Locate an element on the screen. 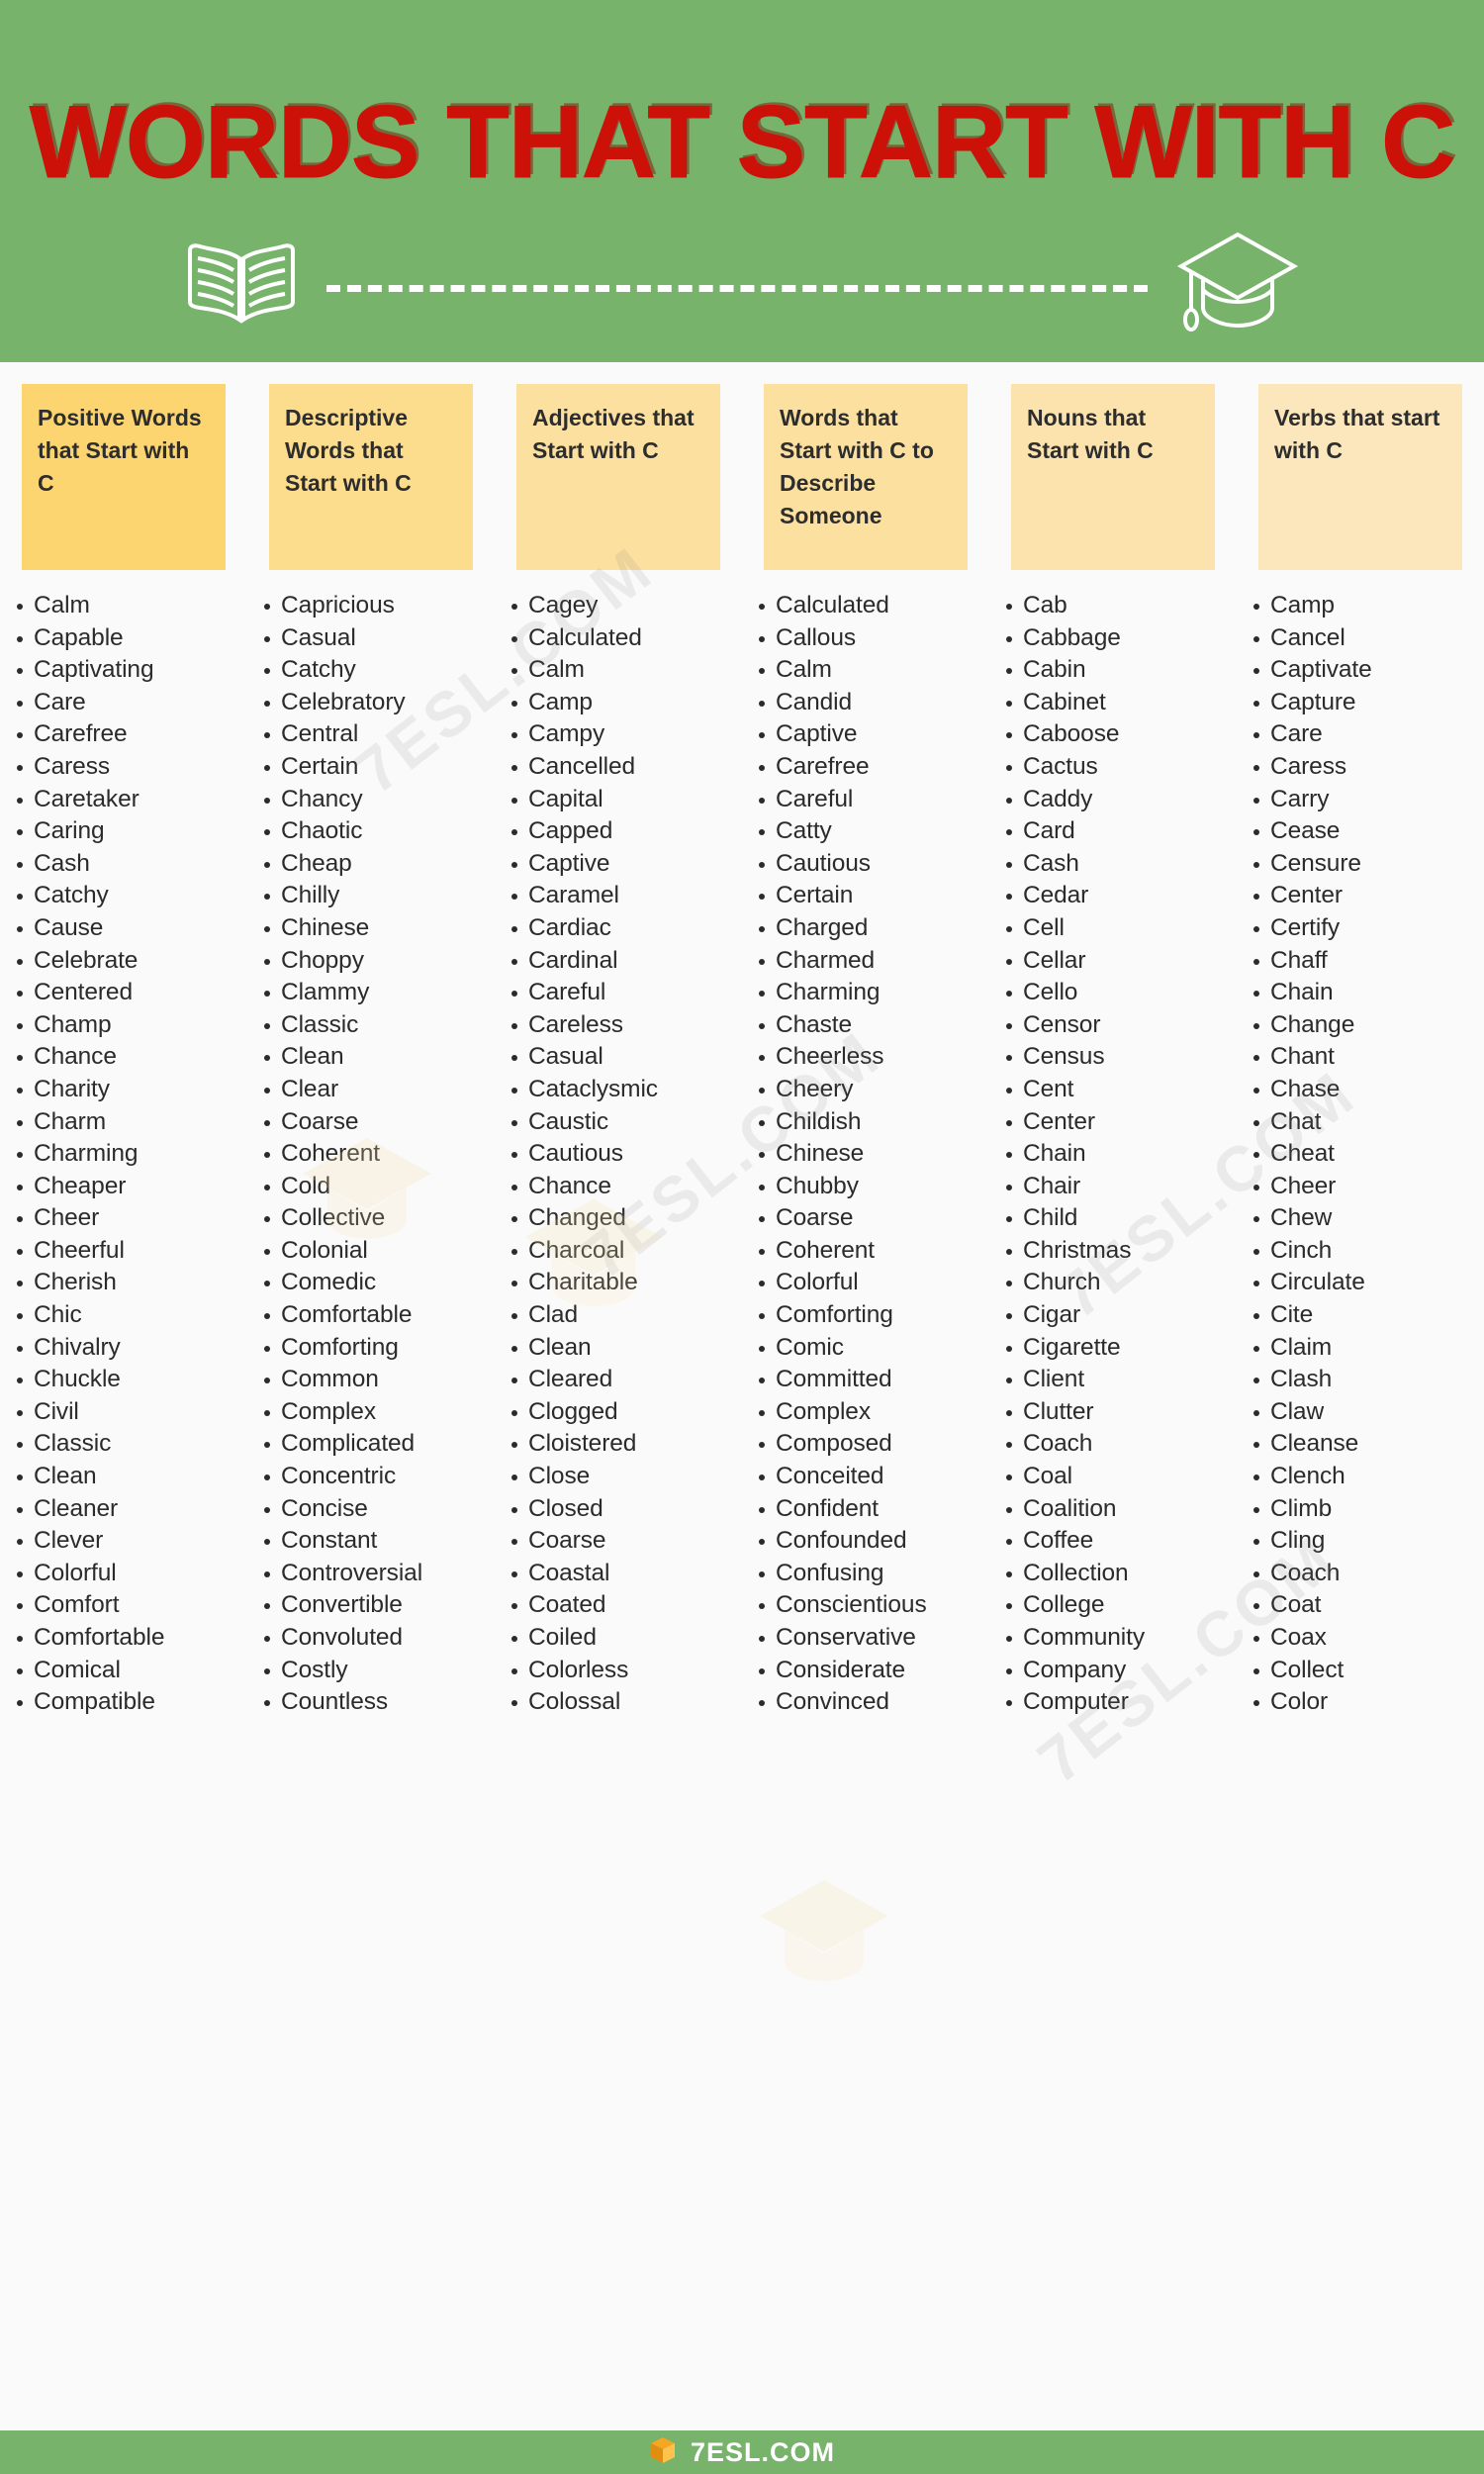  word-list-item: Charcoal is located at coordinates (623, 1252).